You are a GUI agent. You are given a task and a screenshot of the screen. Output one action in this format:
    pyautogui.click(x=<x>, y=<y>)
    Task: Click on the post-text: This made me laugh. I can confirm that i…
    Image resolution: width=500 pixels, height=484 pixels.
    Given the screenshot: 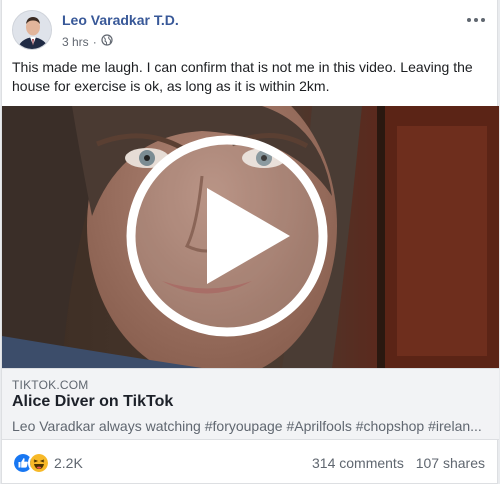 What is the action you would take?
    pyautogui.click(x=242, y=76)
    